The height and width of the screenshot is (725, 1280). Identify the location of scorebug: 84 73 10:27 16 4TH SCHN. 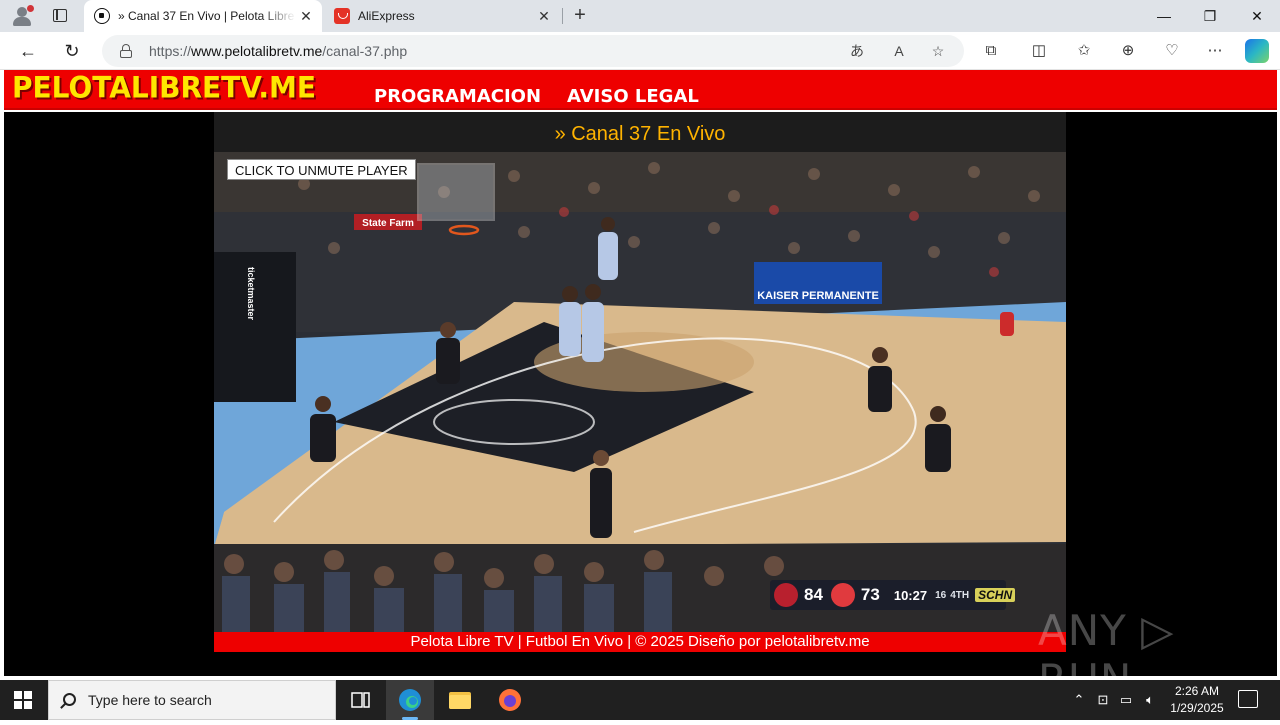
(893, 595).